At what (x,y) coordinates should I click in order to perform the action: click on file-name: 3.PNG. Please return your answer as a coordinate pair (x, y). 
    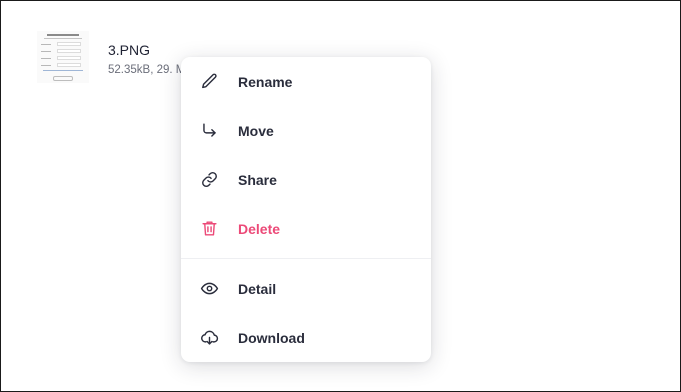
    Looking at the image, I should click on (129, 50).